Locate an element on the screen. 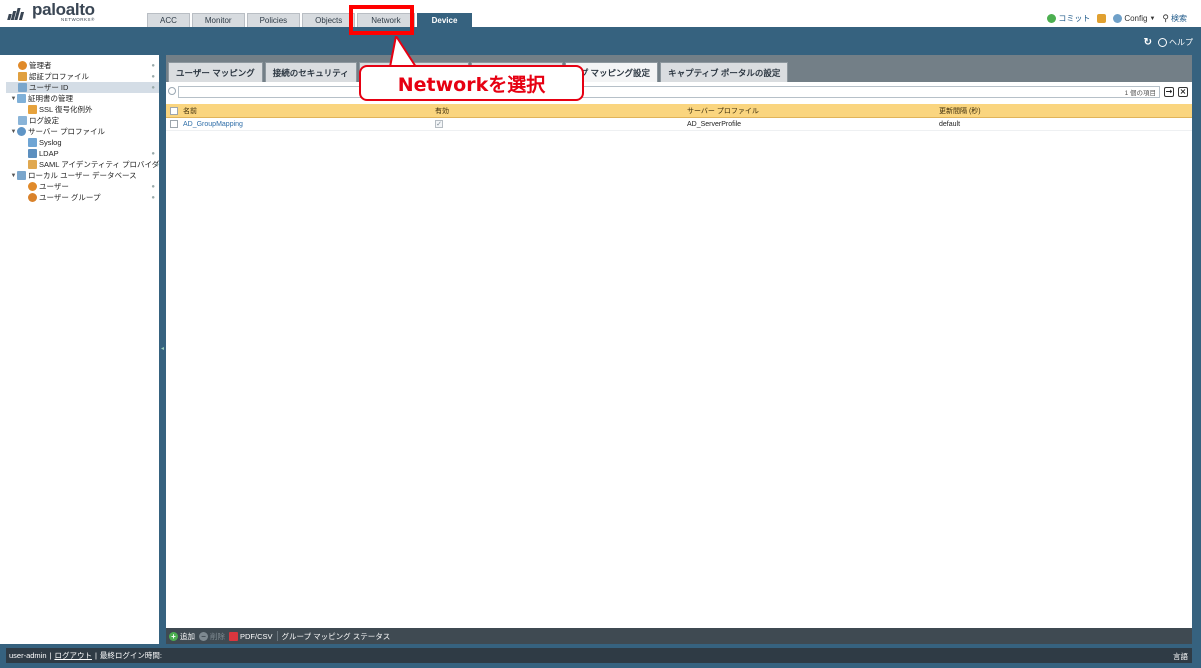 The height and width of the screenshot is (668, 1201). sidebar-item-label: サーバー プロファイル is located at coordinates (67, 131).